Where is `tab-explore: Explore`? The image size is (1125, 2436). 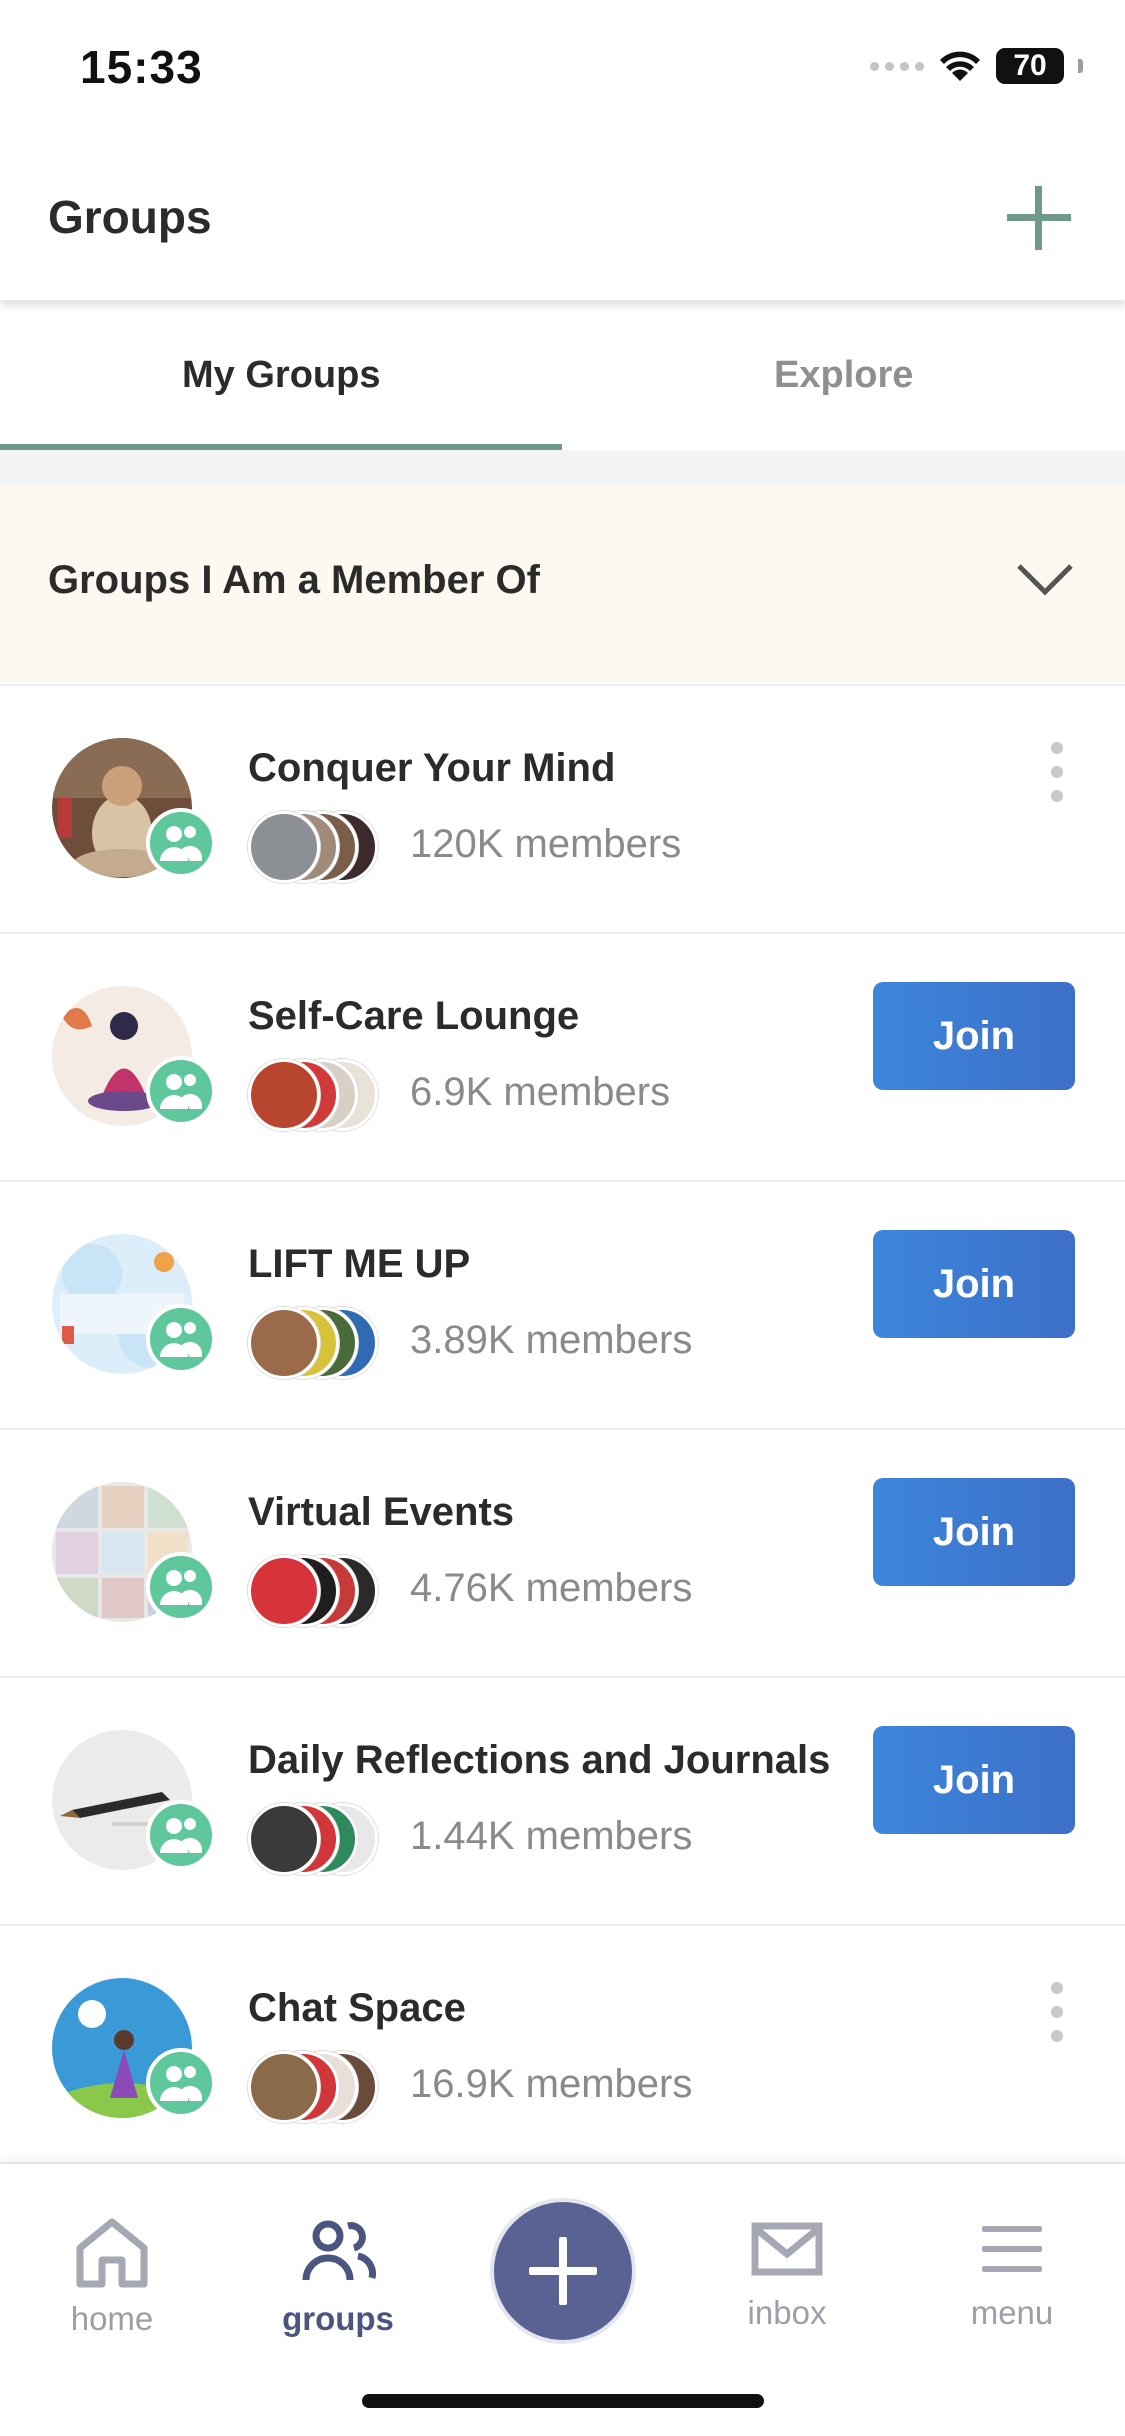 tab-explore: Explore is located at coordinates (844, 375).